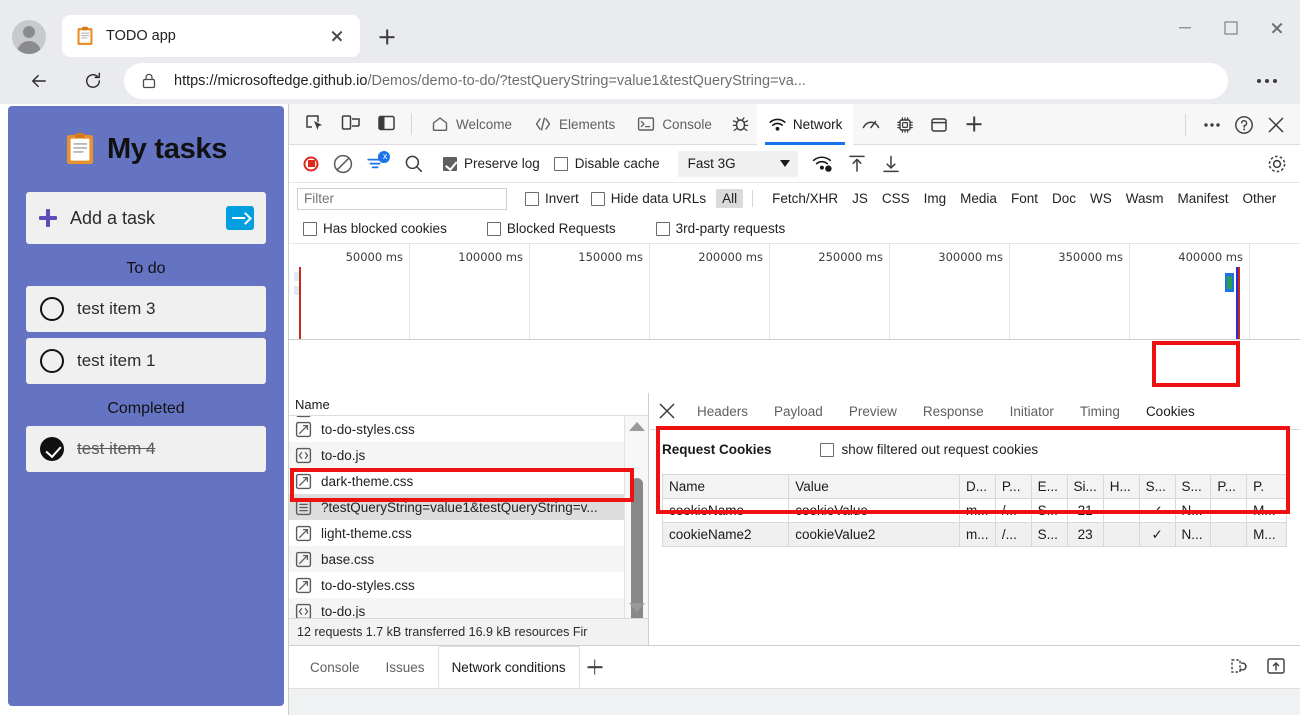 This screenshot has height=715, width=1300. Describe the element at coordinates (508, 667) in the screenshot. I see `drawer-tab-network-conditions: Network conditions` at that location.